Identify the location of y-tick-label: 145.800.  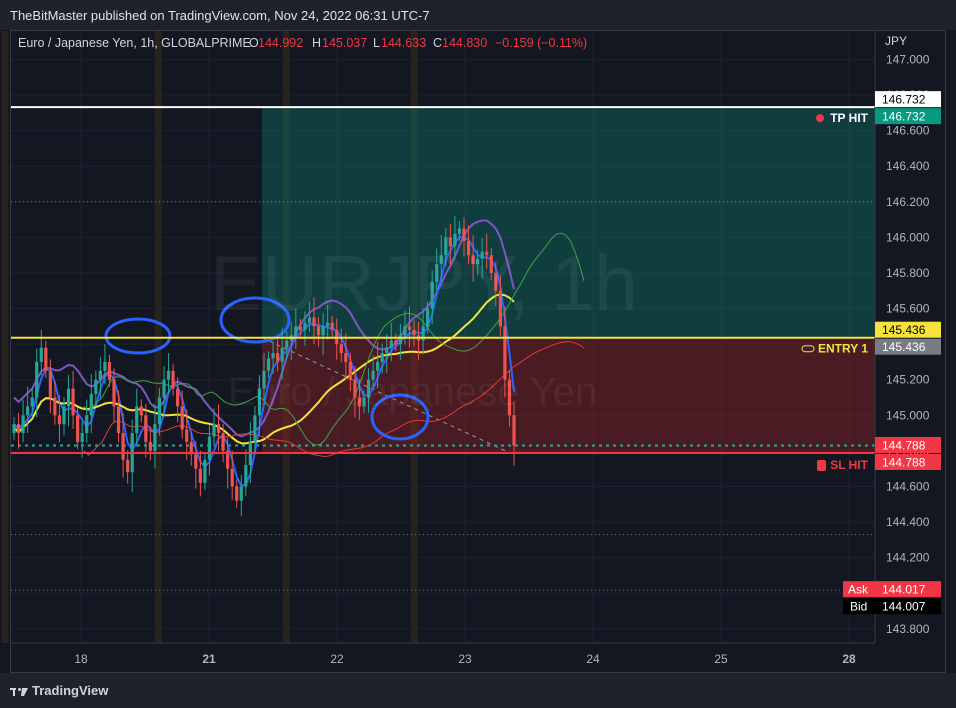
(908, 273).